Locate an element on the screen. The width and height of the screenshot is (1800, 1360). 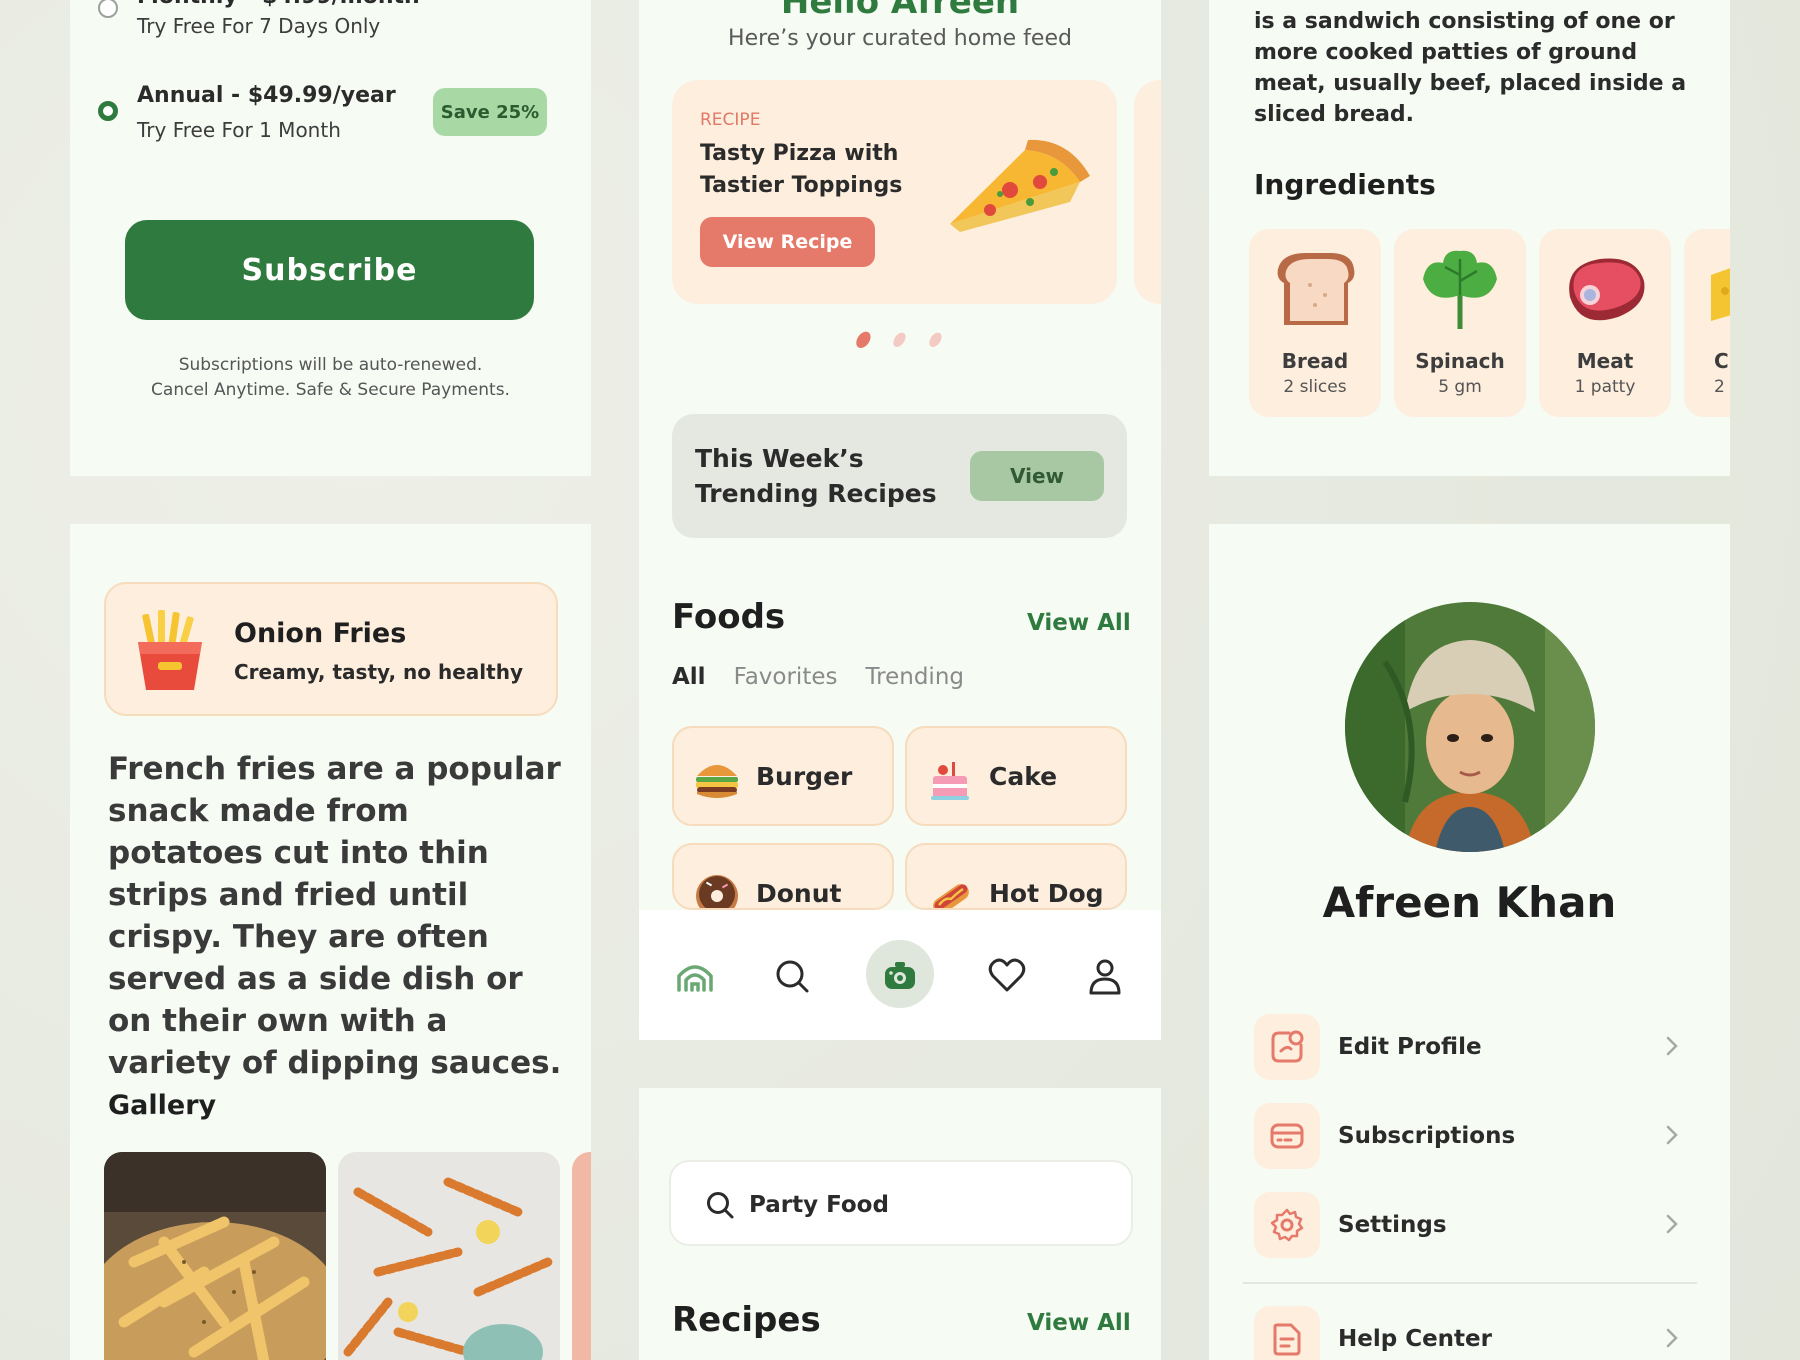
save-badge: Save 25% is located at coordinates (490, 112).